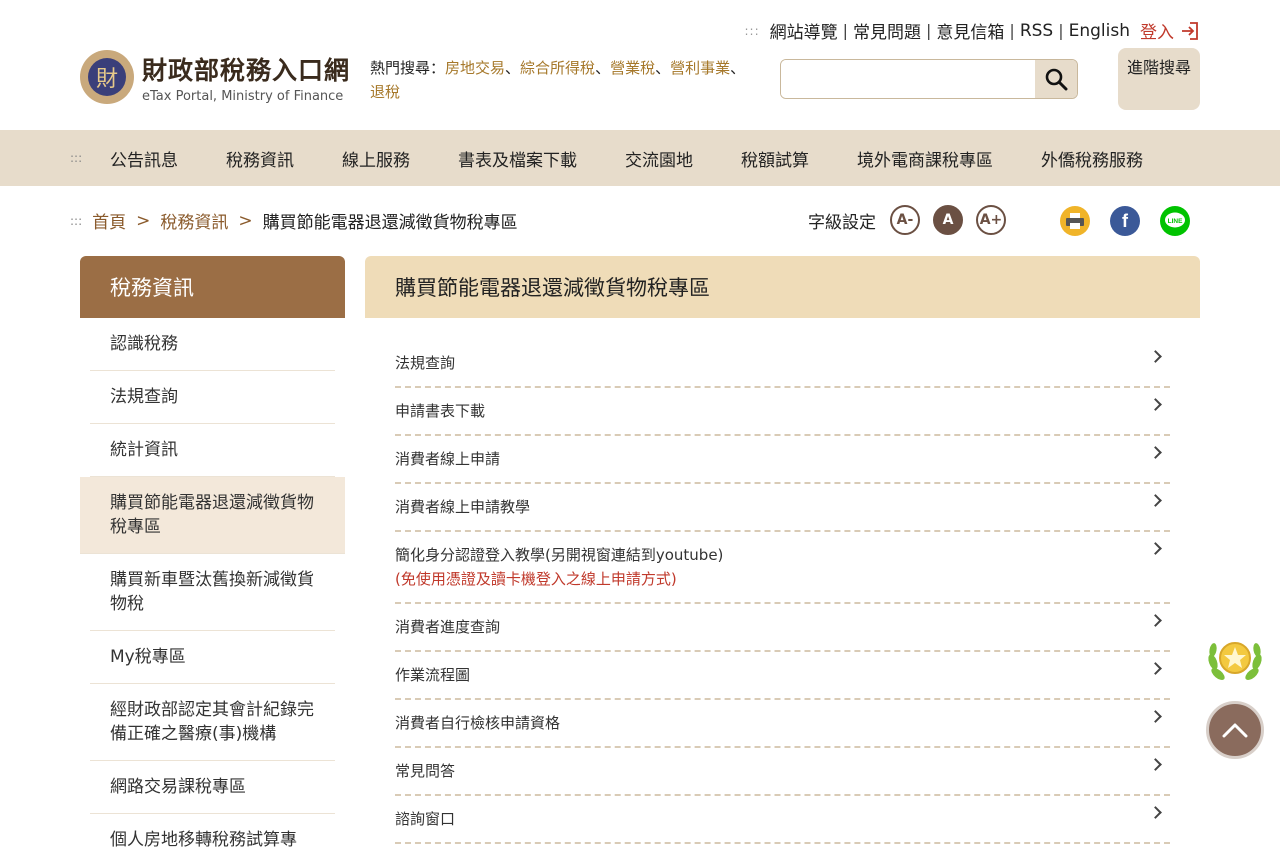 Image resolution: width=1280 pixels, height=860 pixels. What do you see at coordinates (408, 68) in the screenshot?
I see `hot-search-label: 熱門搜尋：` at bounding box center [408, 68].